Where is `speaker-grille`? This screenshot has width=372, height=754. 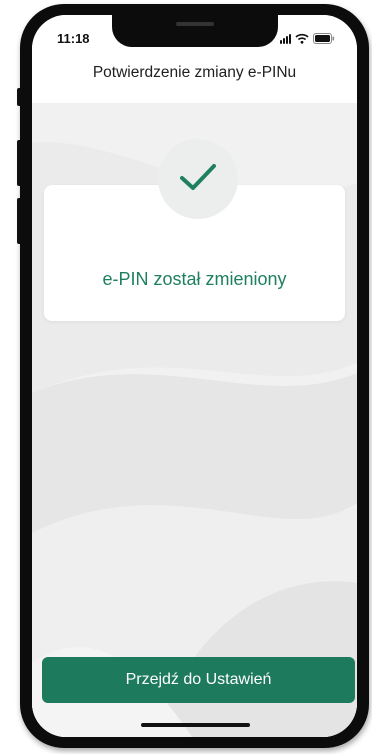 speaker-grille is located at coordinates (195, 24).